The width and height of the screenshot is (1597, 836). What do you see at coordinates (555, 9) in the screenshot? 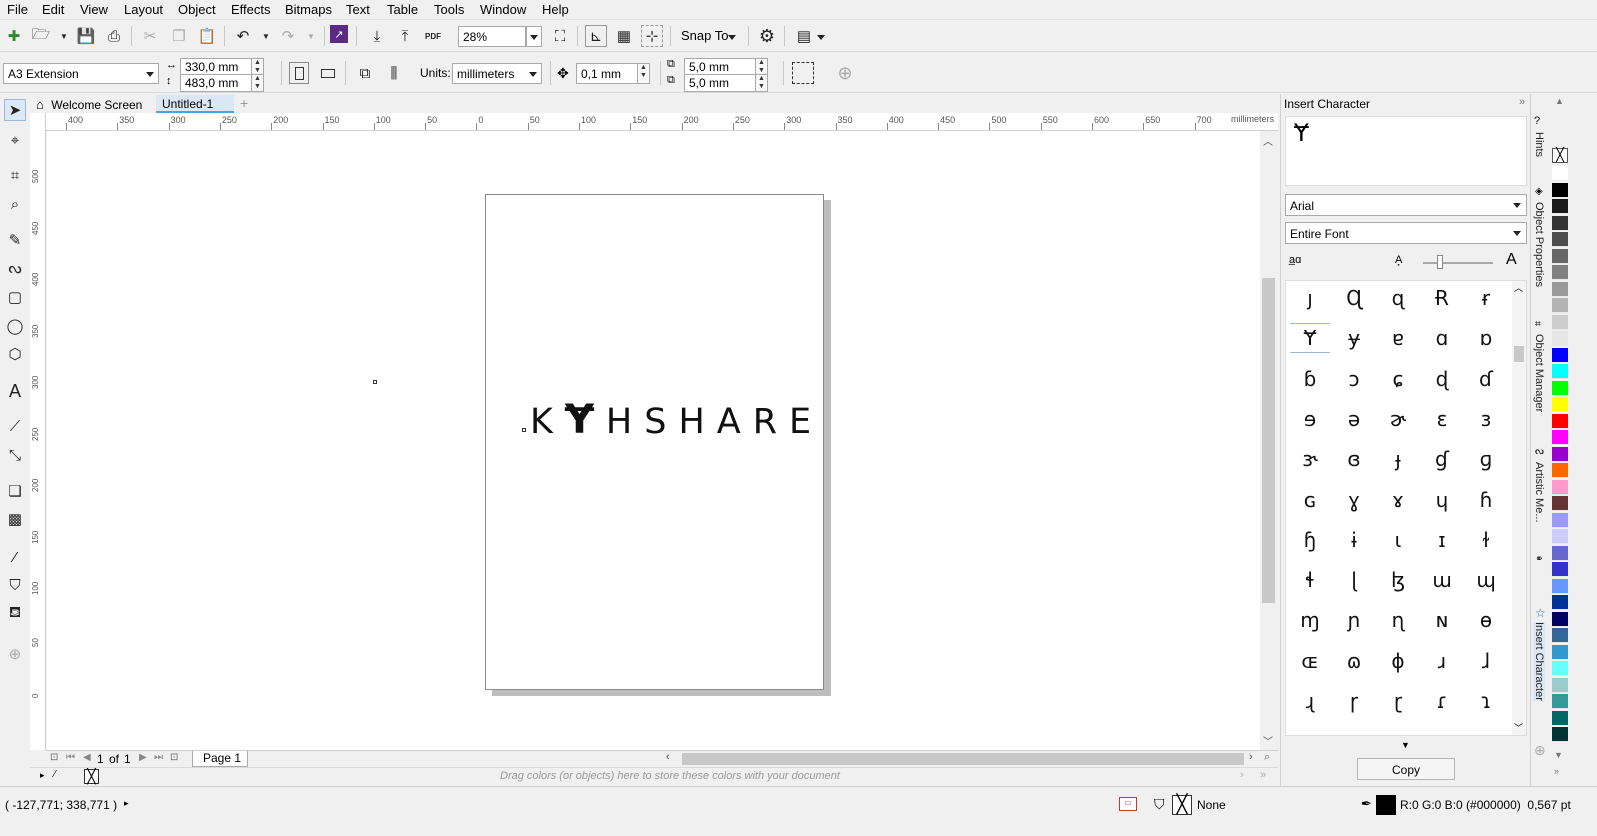
I see `menu-help: Help` at bounding box center [555, 9].